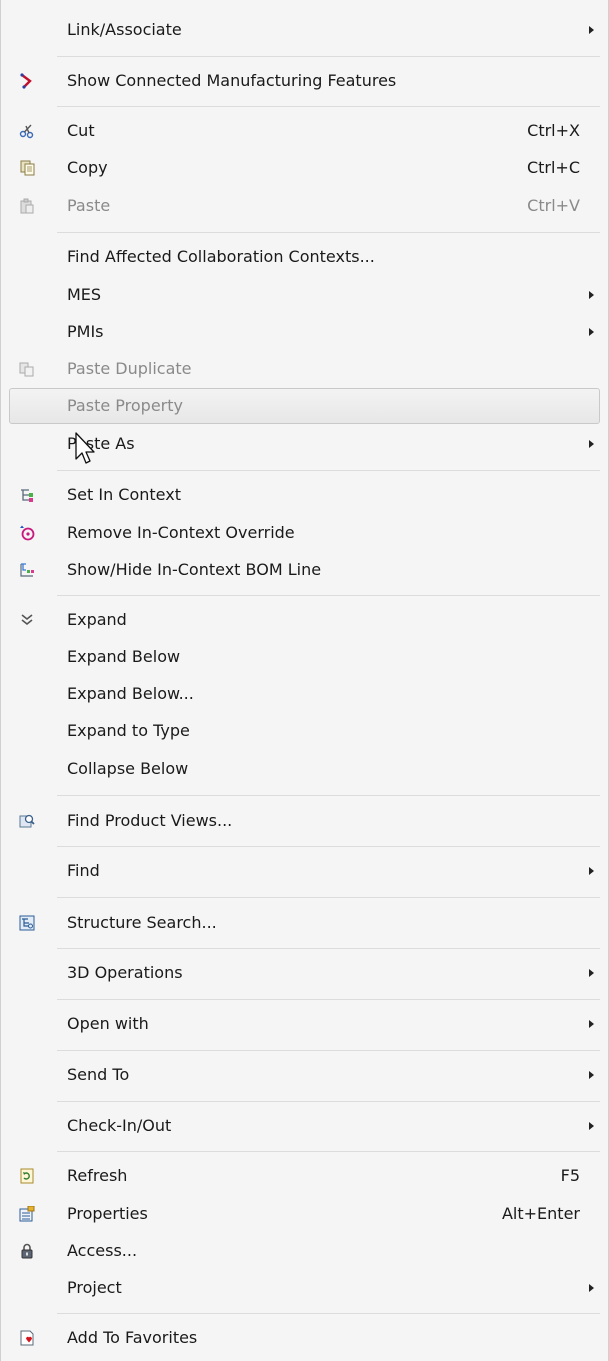  Describe the element at coordinates (85, 448) in the screenshot. I see `mouse-pointer-icon` at that location.